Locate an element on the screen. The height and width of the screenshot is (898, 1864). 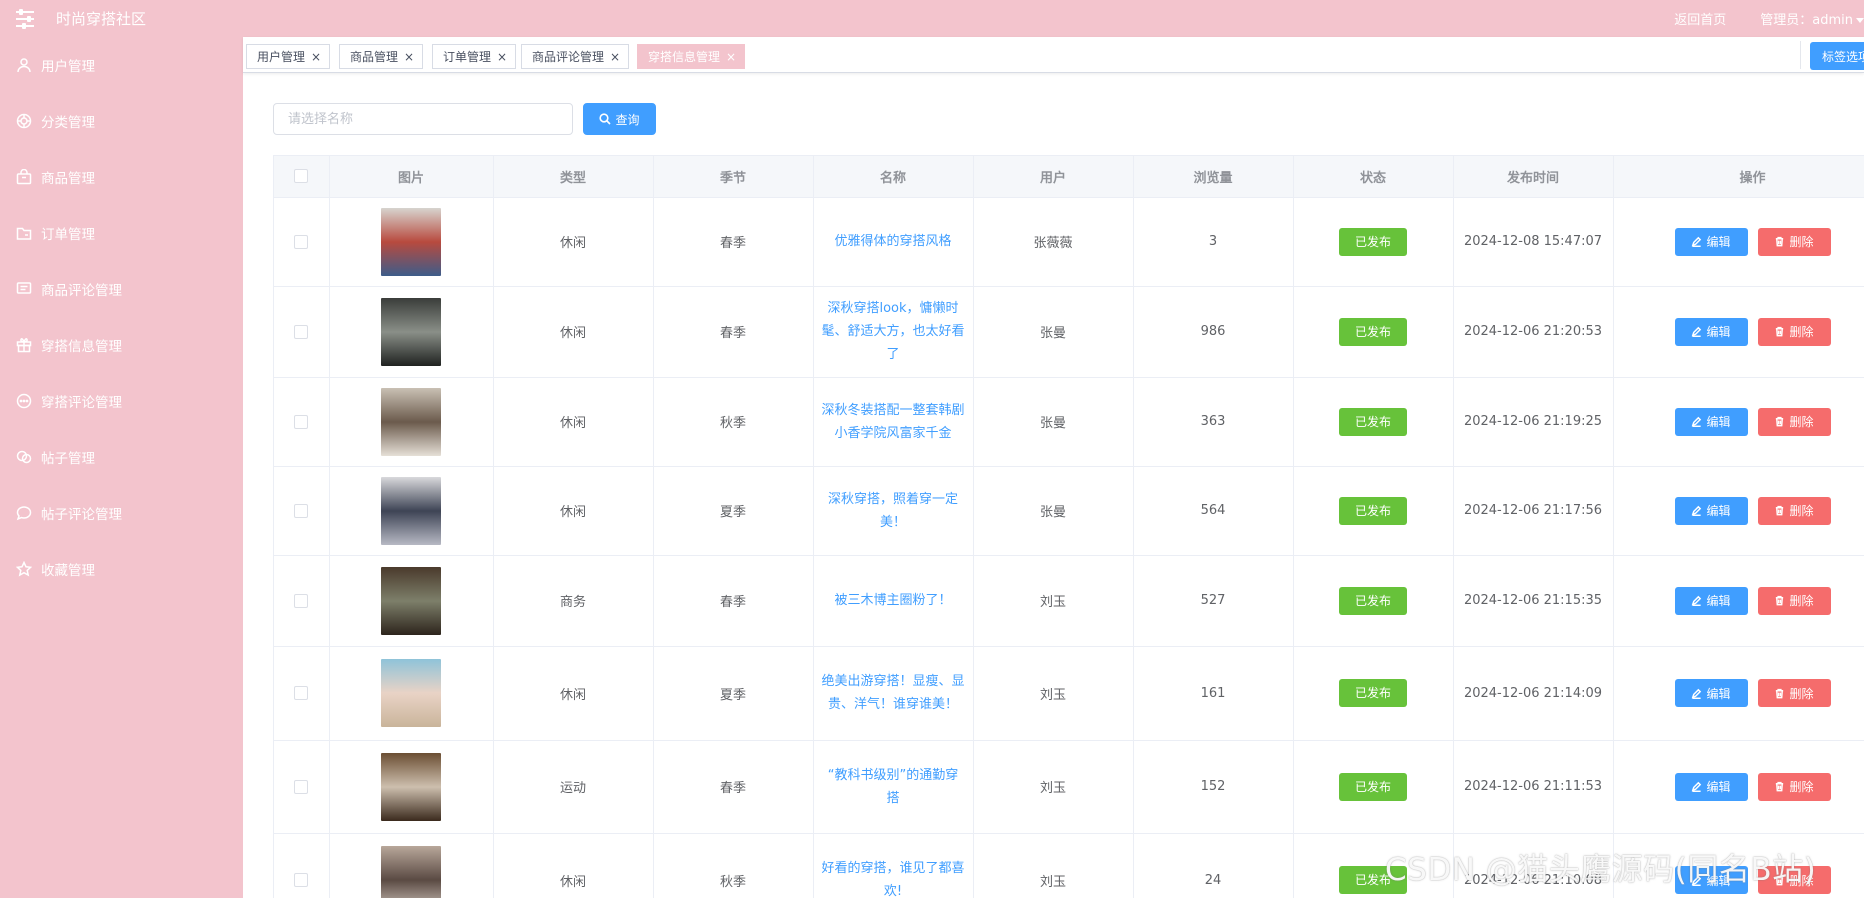
sidebar-item-post-comments: 帖子评论管理 is located at coordinates (121, 513).